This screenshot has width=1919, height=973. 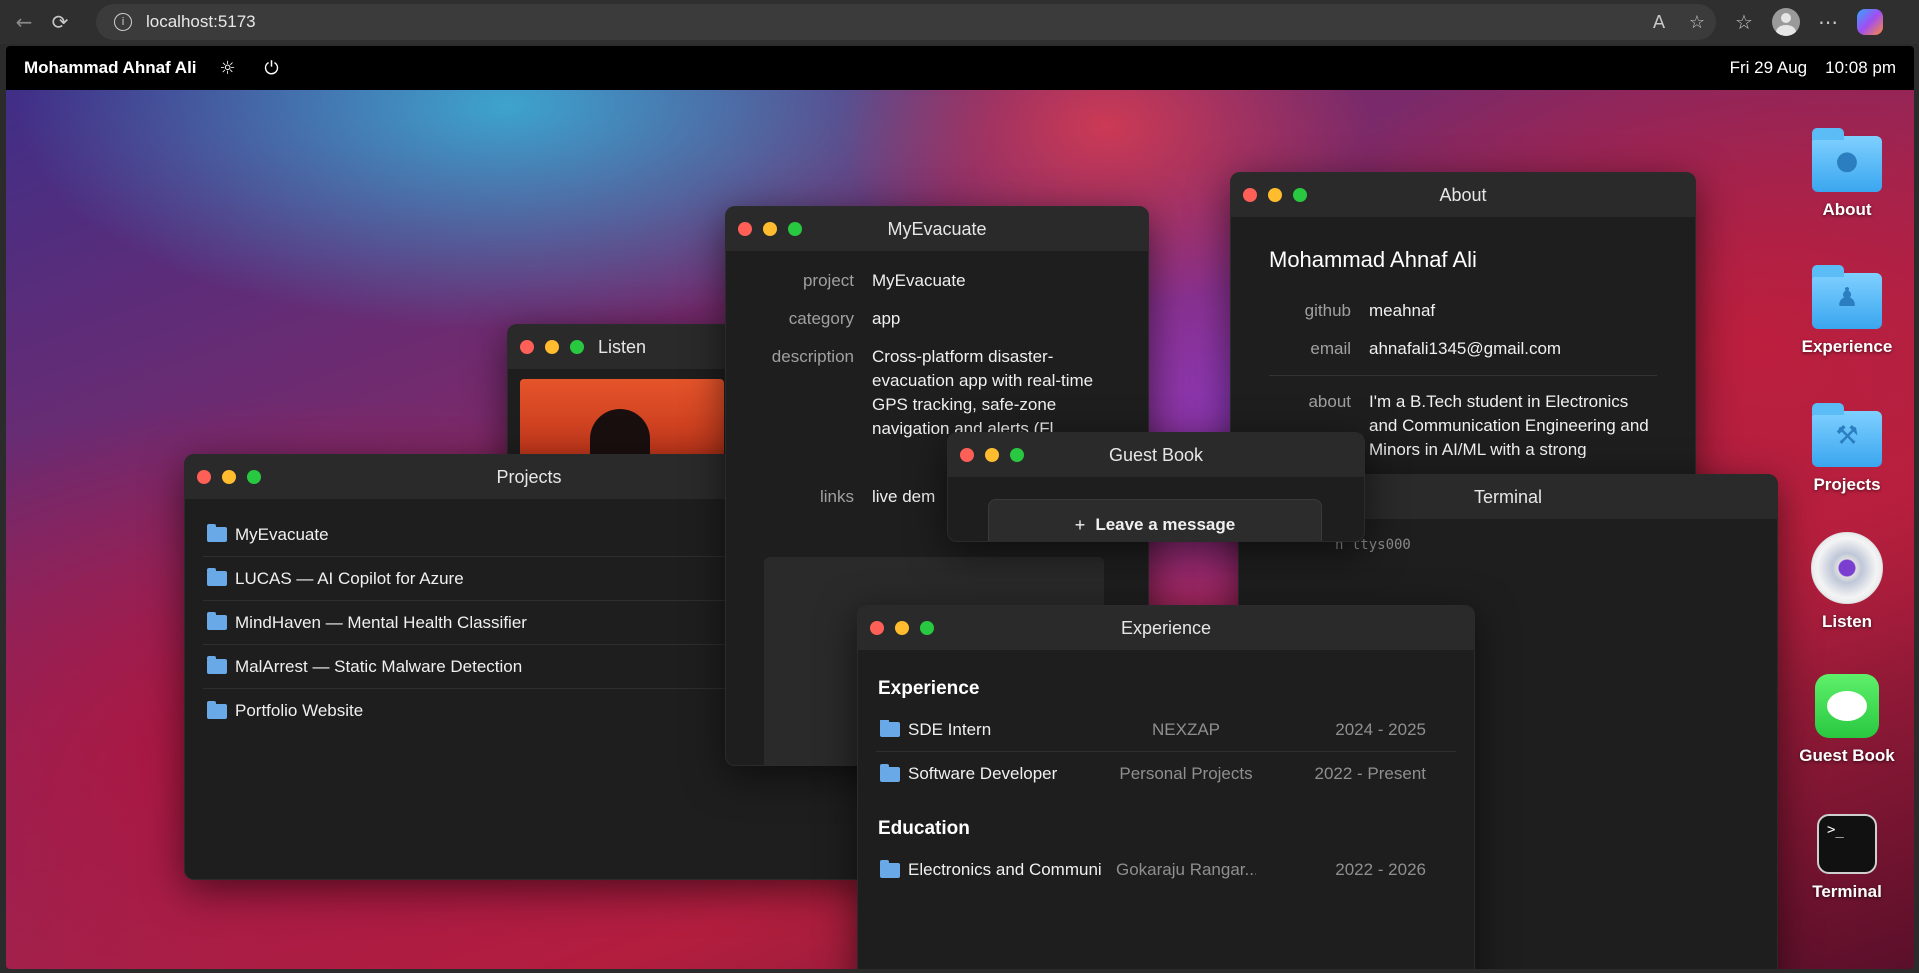 I want to click on power-icon: ⏻, so click(x=272, y=68).